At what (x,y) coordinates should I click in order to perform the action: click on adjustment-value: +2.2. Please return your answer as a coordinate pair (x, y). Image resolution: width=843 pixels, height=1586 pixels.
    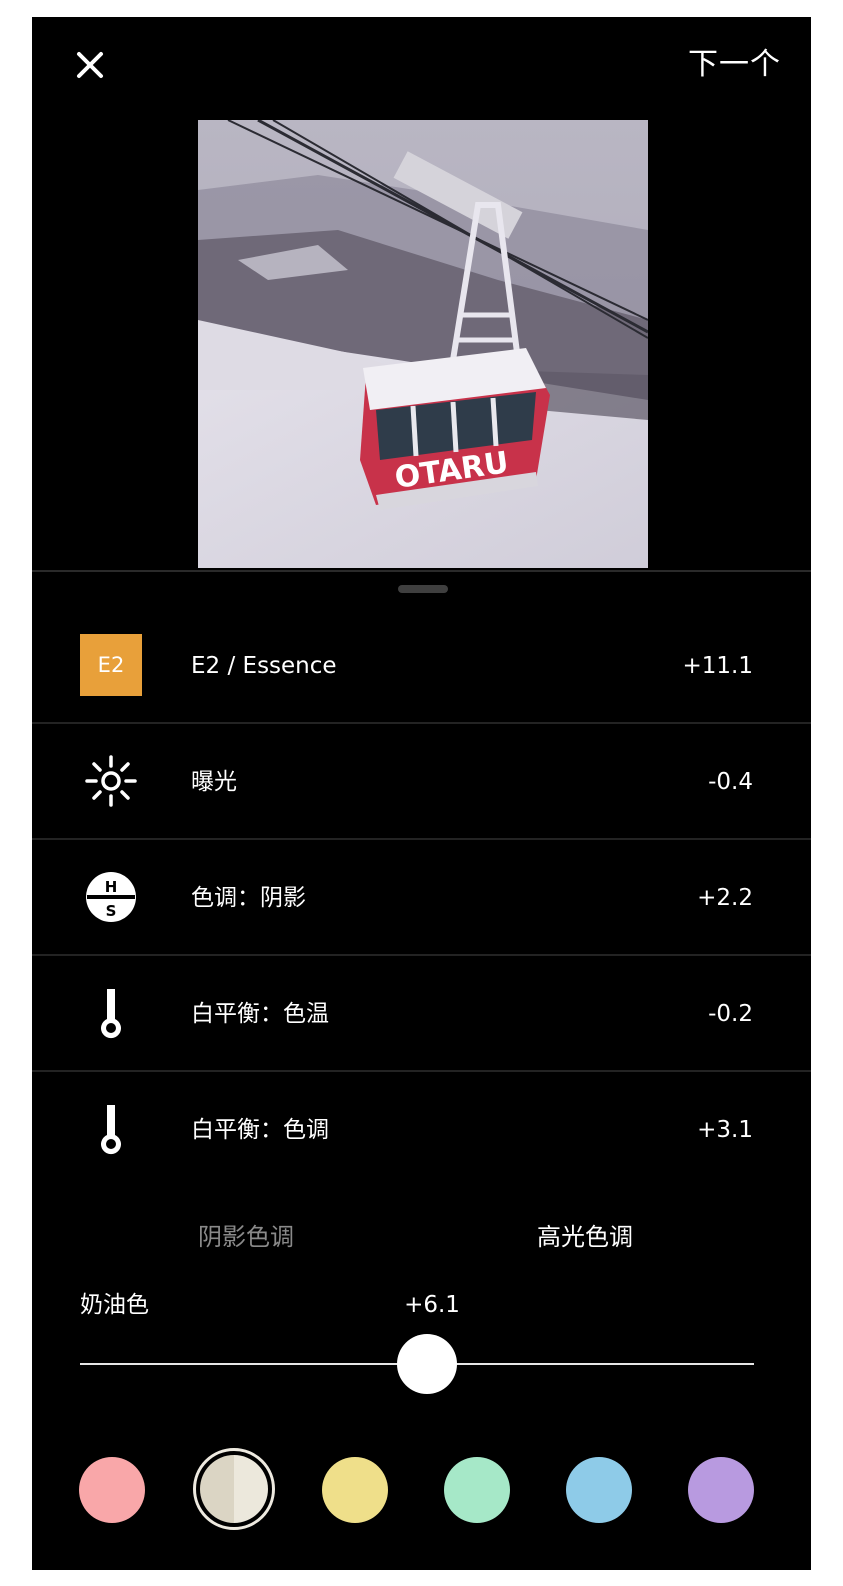
    Looking at the image, I should click on (725, 898).